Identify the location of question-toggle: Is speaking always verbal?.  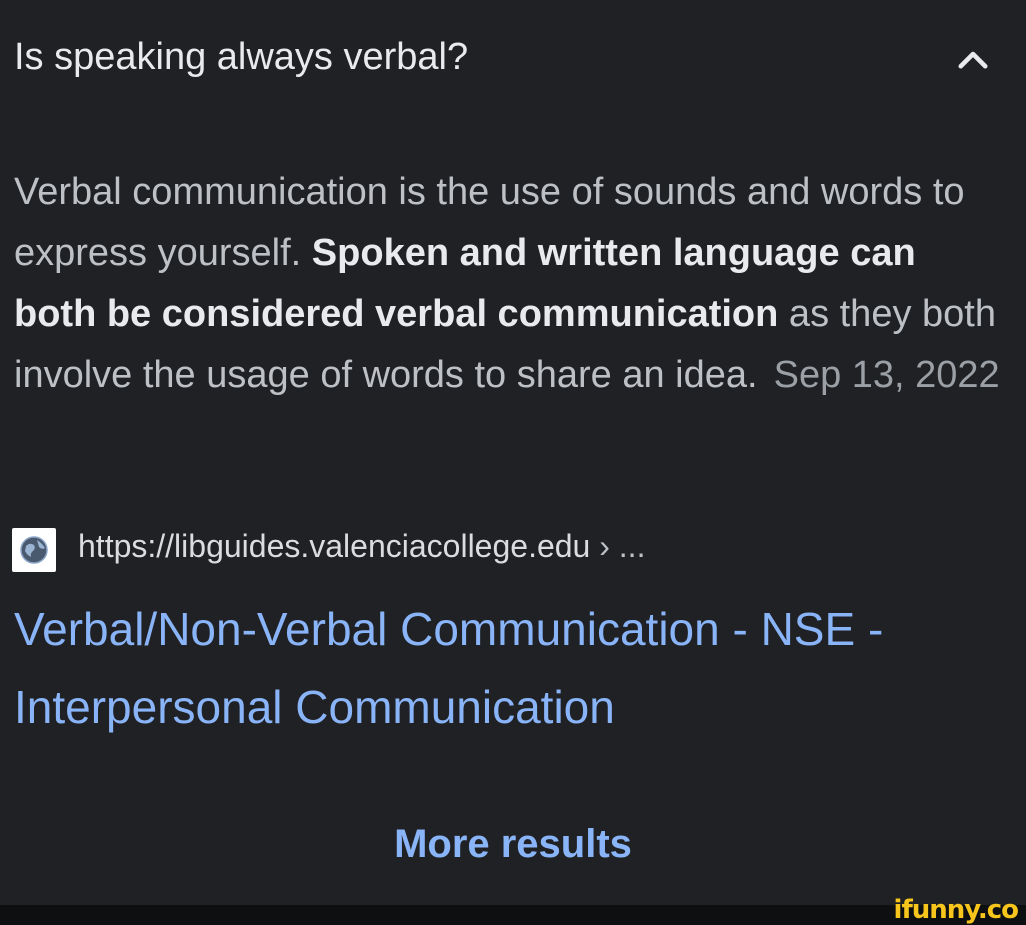
(513, 60).